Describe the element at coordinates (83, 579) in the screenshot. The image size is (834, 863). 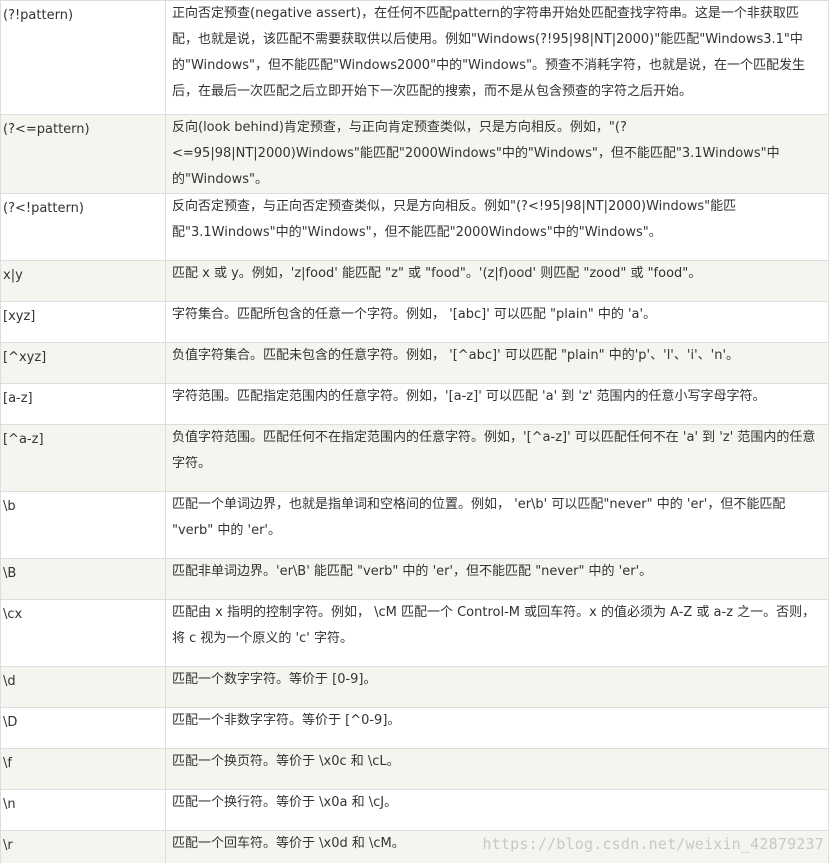
I see `pattern-cell: \B` at that location.